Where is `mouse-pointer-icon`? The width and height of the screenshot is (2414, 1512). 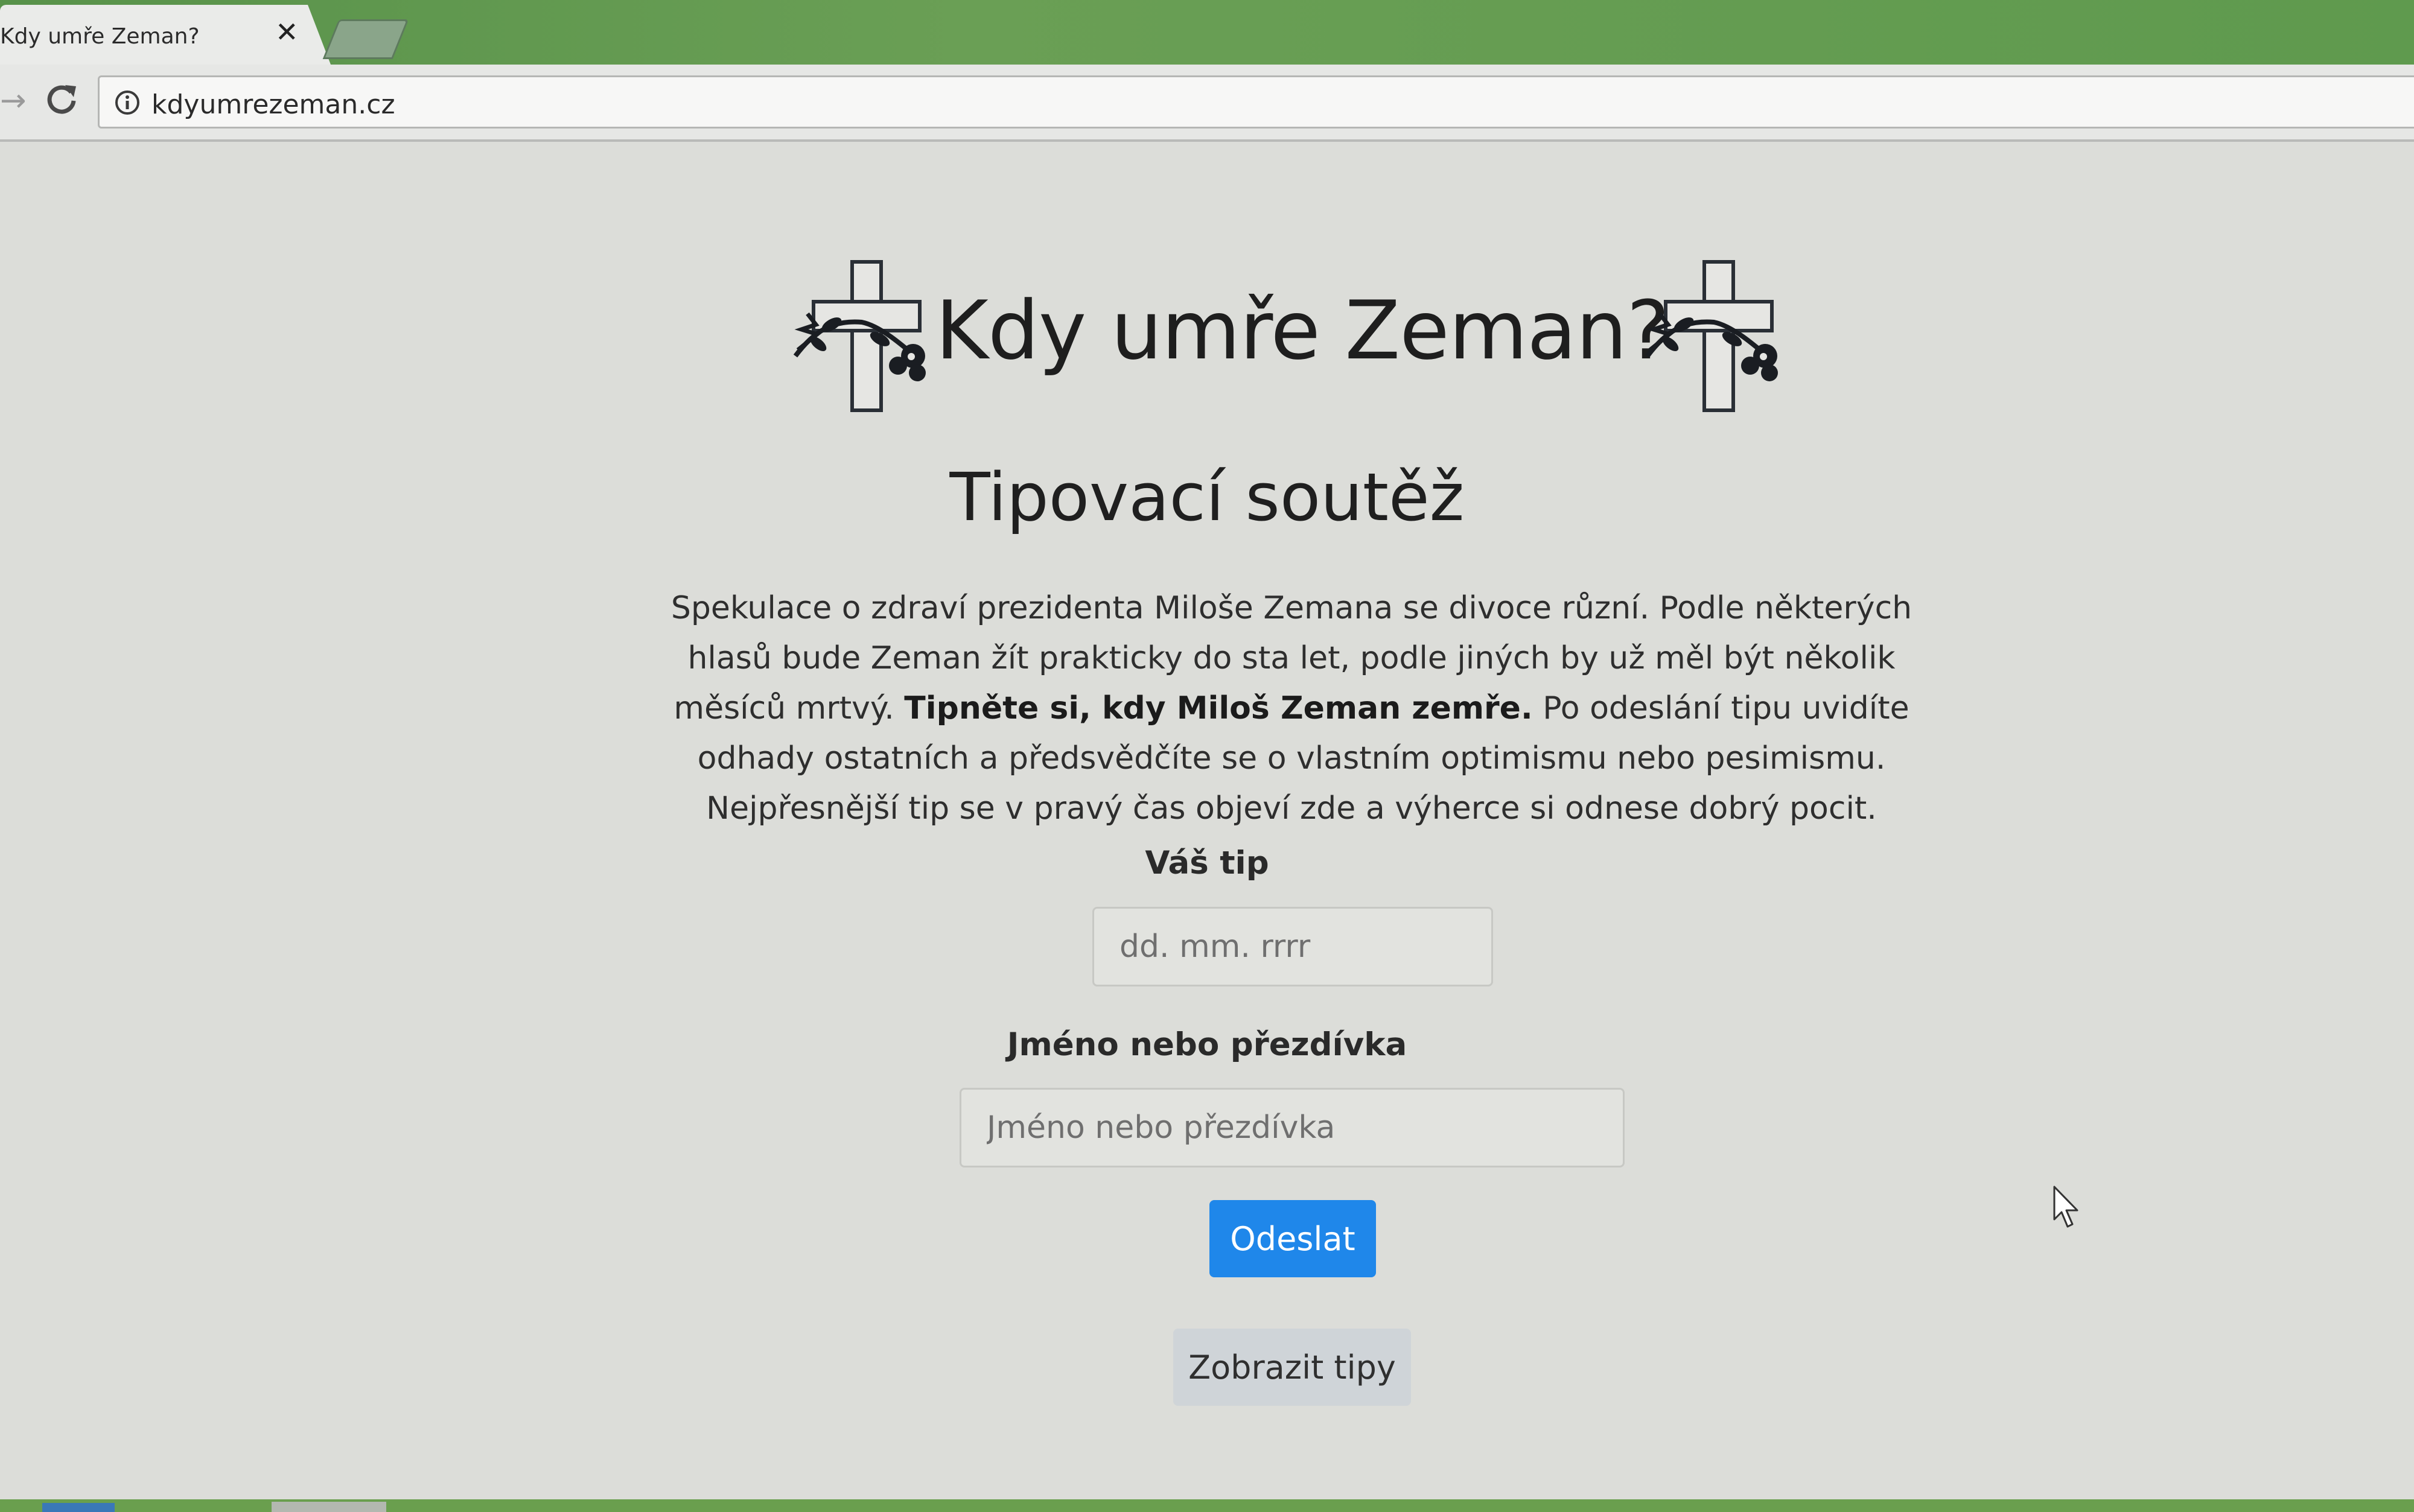 mouse-pointer-icon is located at coordinates (2065, 1207).